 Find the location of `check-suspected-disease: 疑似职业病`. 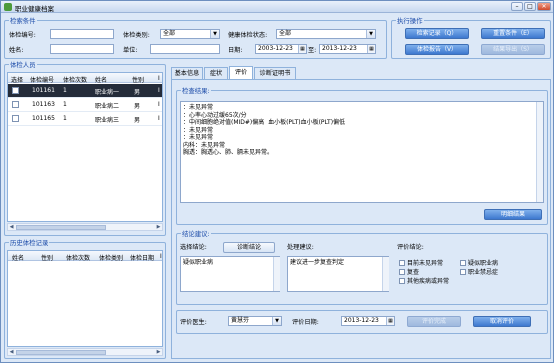

check-suspected-disease: 疑似职业病 is located at coordinates (479, 262).